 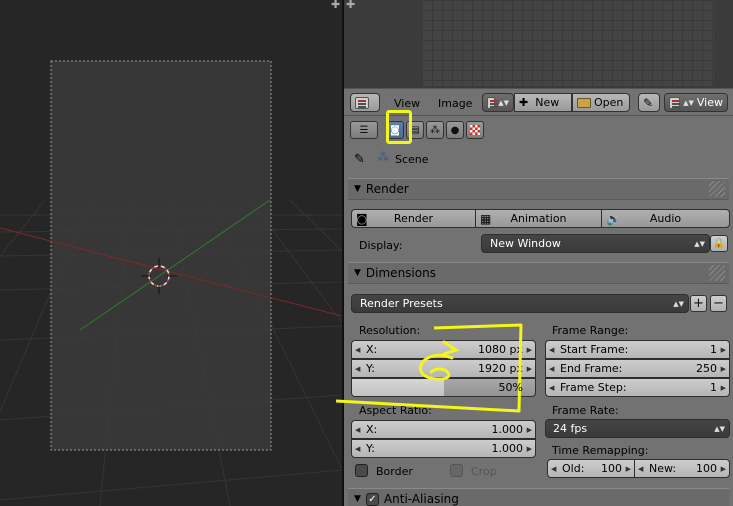 What do you see at coordinates (663, 468) in the screenshot?
I see `time-new-label: New:` at bounding box center [663, 468].